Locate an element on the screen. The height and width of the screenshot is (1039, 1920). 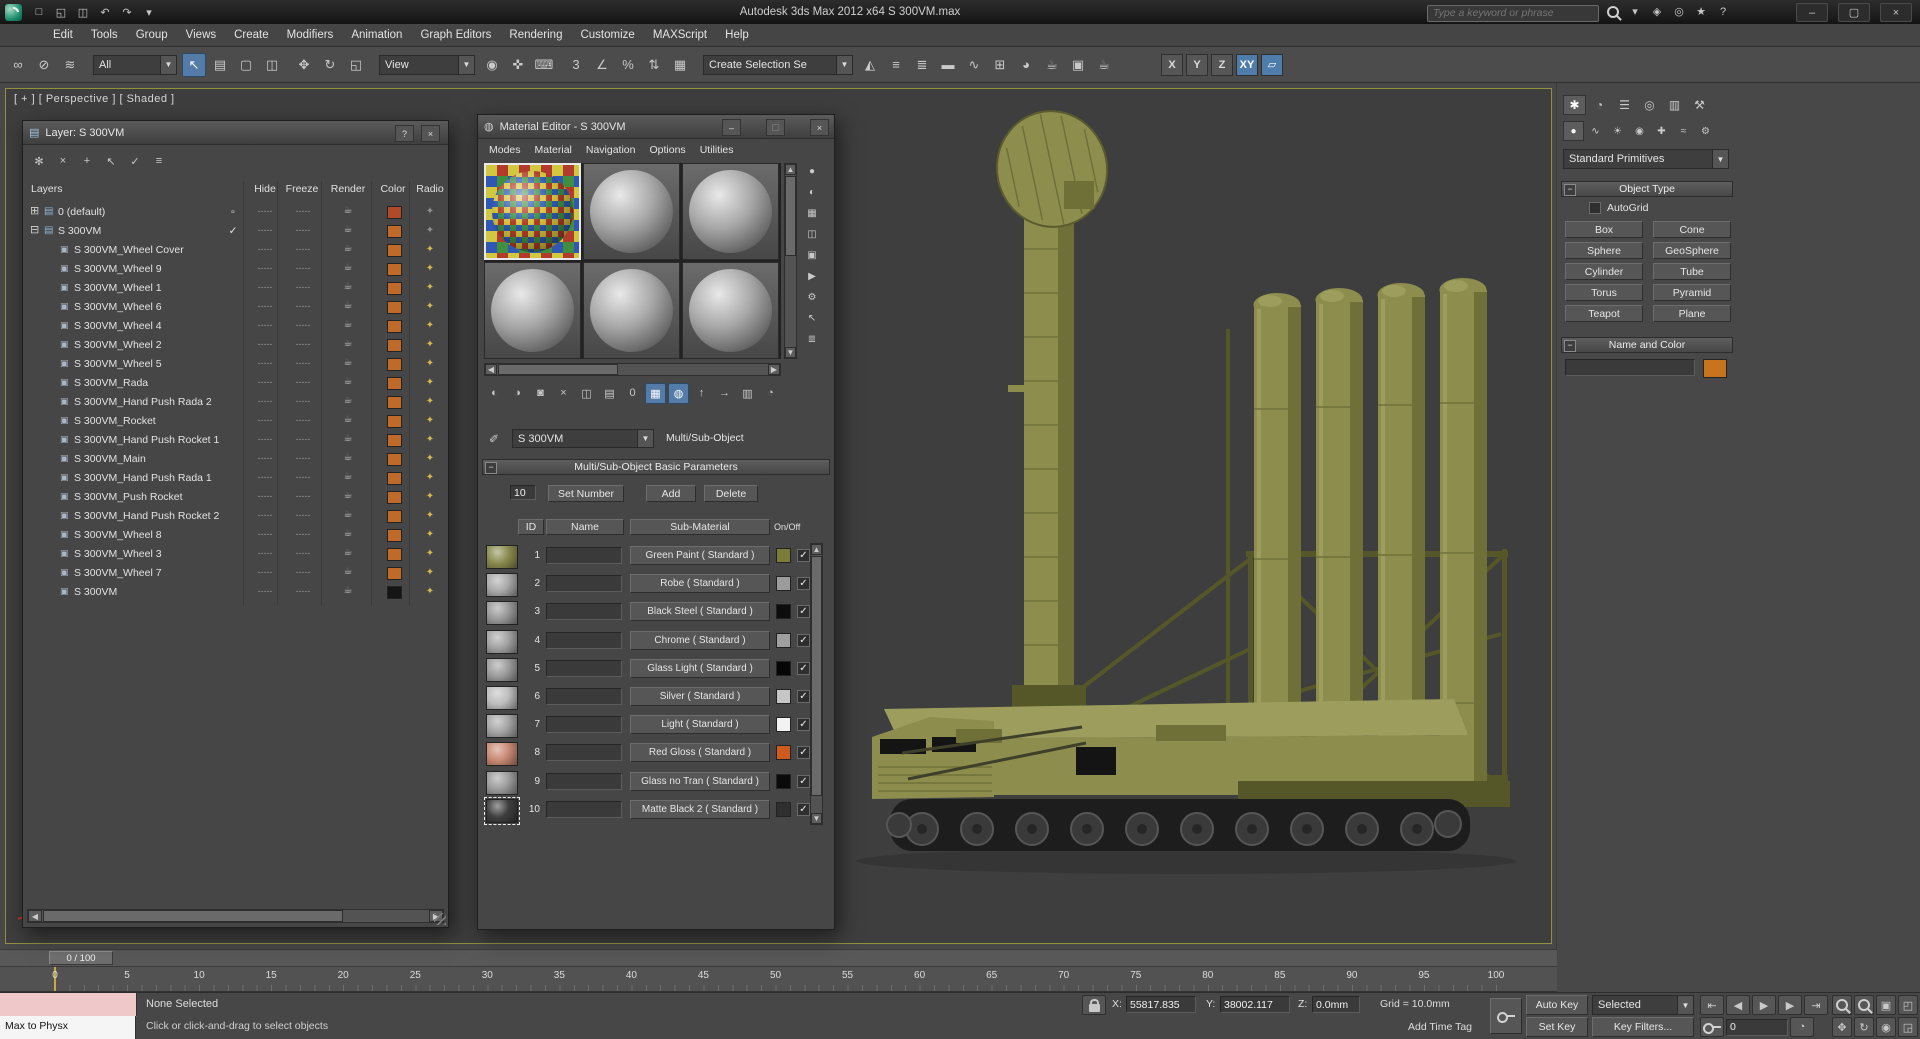
new-scene-icon: □ is located at coordinates (39, 12).